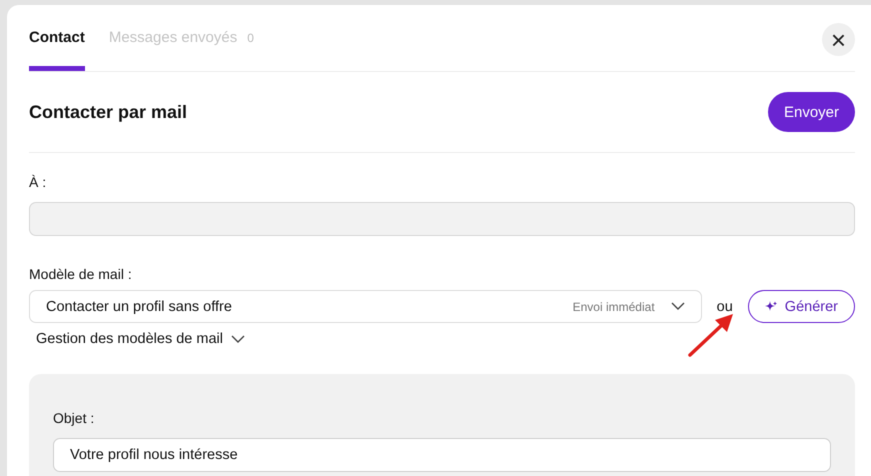 The width and height of the screenshot is (871, 476). What do you see at coordinates (838, 39) in the screenshot?
I see `close-button: ×` at bounding box center [838, 39].